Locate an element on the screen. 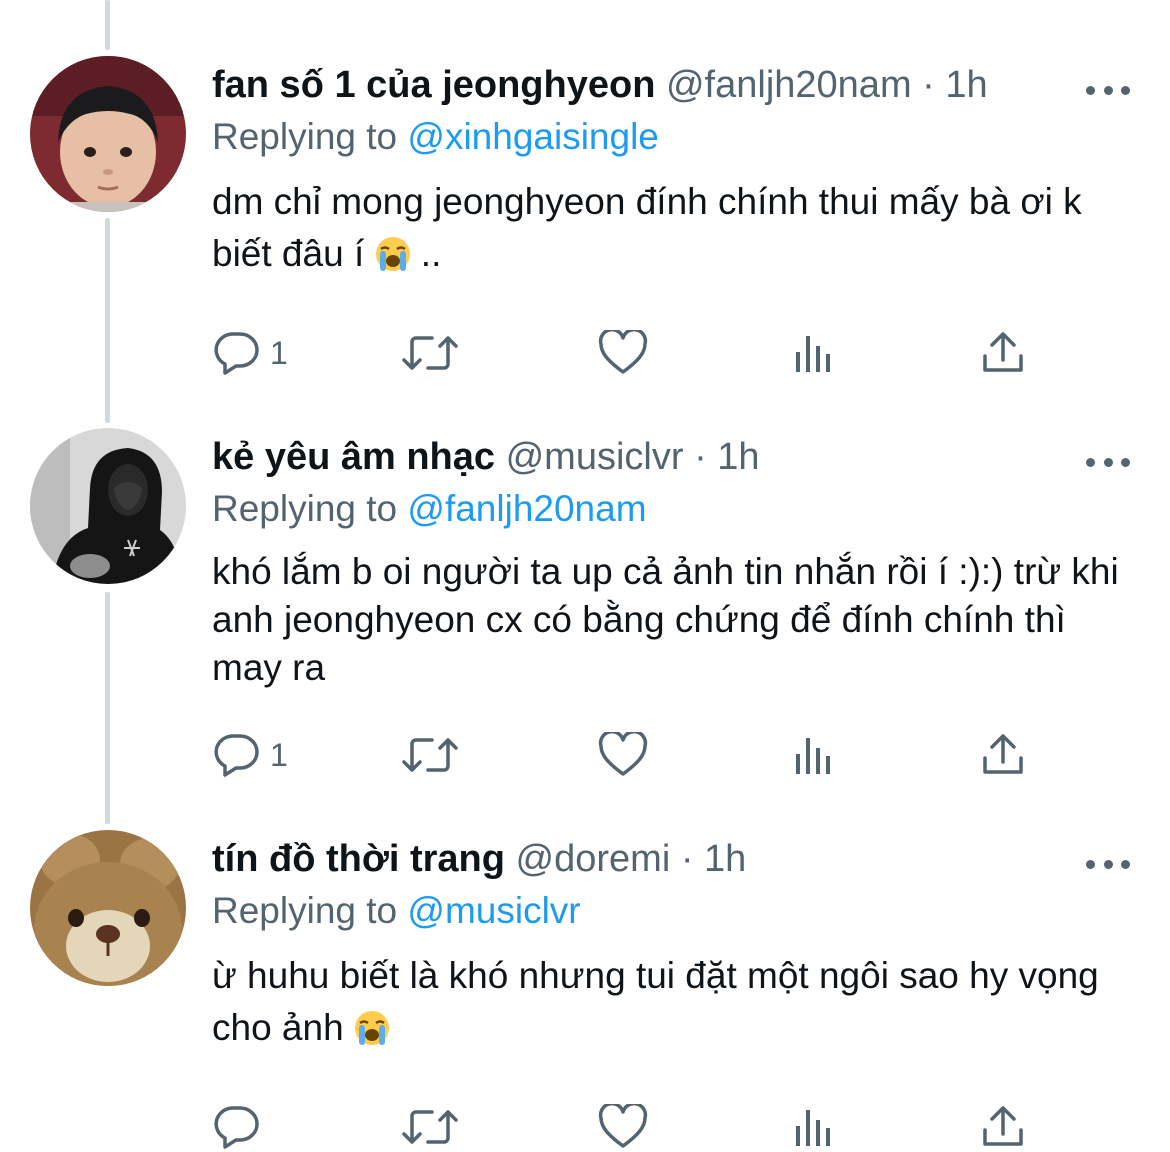 This screenshot has width=1170, height=1152. tweet-header: kẻ yêu âm nhạc @musiclvr · 1h is located at coordinates (486, 457).